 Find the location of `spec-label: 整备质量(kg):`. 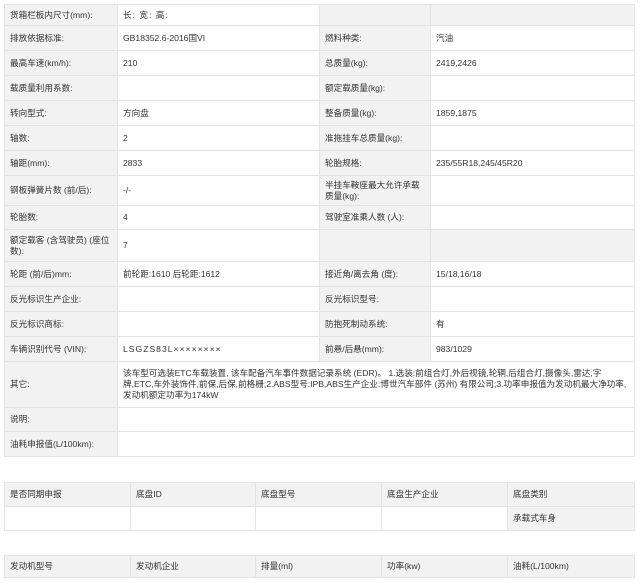

spec-label: 整备质量(kg): is located at coordinates (375, 113).